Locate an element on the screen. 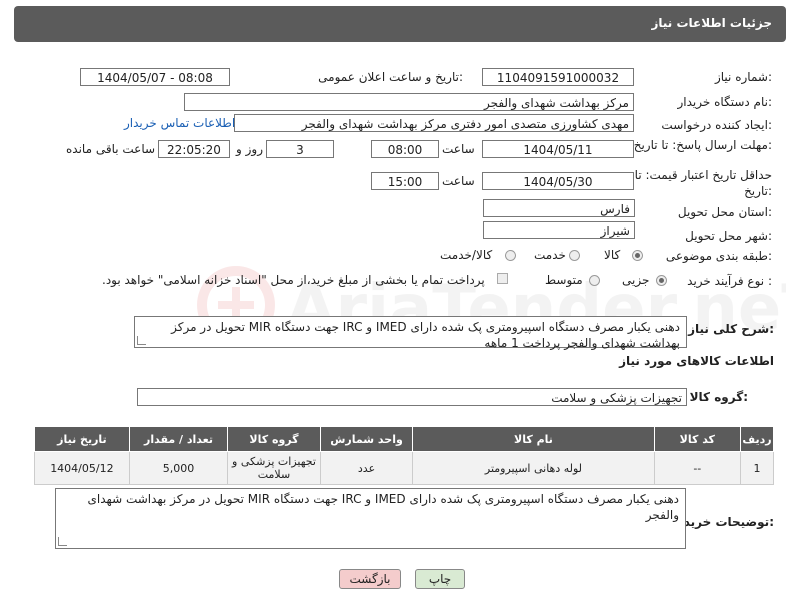 The height and width of the screenshot is (606, 788). cell-row-number: 1 is located at coordinates (757, 468).